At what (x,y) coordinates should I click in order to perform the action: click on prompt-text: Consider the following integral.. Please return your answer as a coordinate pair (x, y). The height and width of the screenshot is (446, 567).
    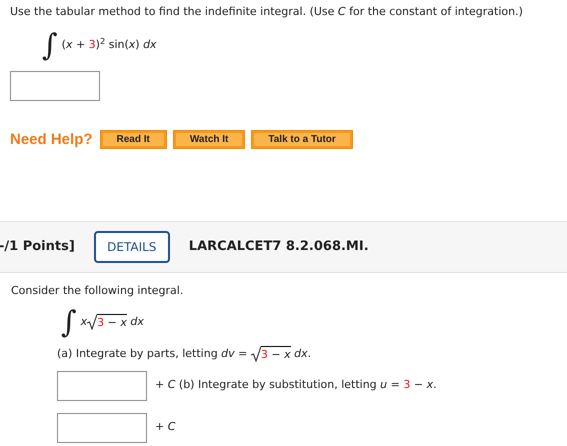
    Looking at the image, I should click on (97, 291).